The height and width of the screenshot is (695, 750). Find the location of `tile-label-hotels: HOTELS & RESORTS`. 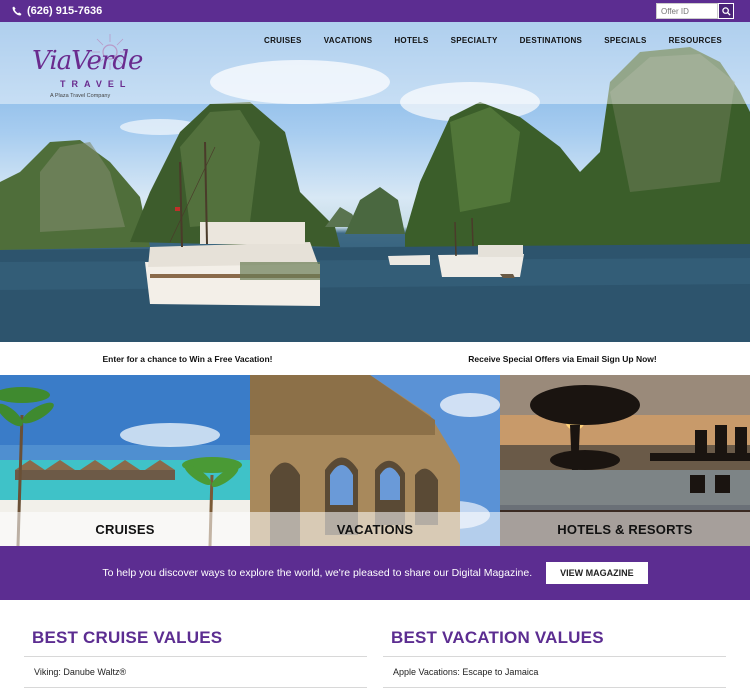

tile-label-hotels: HOTELS & RESORTS is located at coordinates (625, 529).